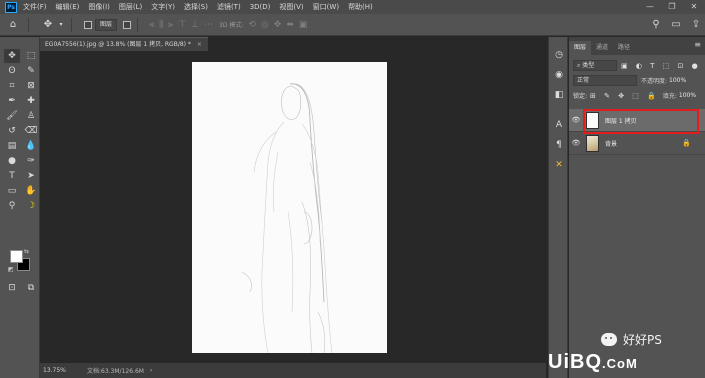 This screenshot has width=705, height=378. Describe the element at coordinates (31, 116) in the screenshot. I see `stamp-tool-icon: ♙` at that location.